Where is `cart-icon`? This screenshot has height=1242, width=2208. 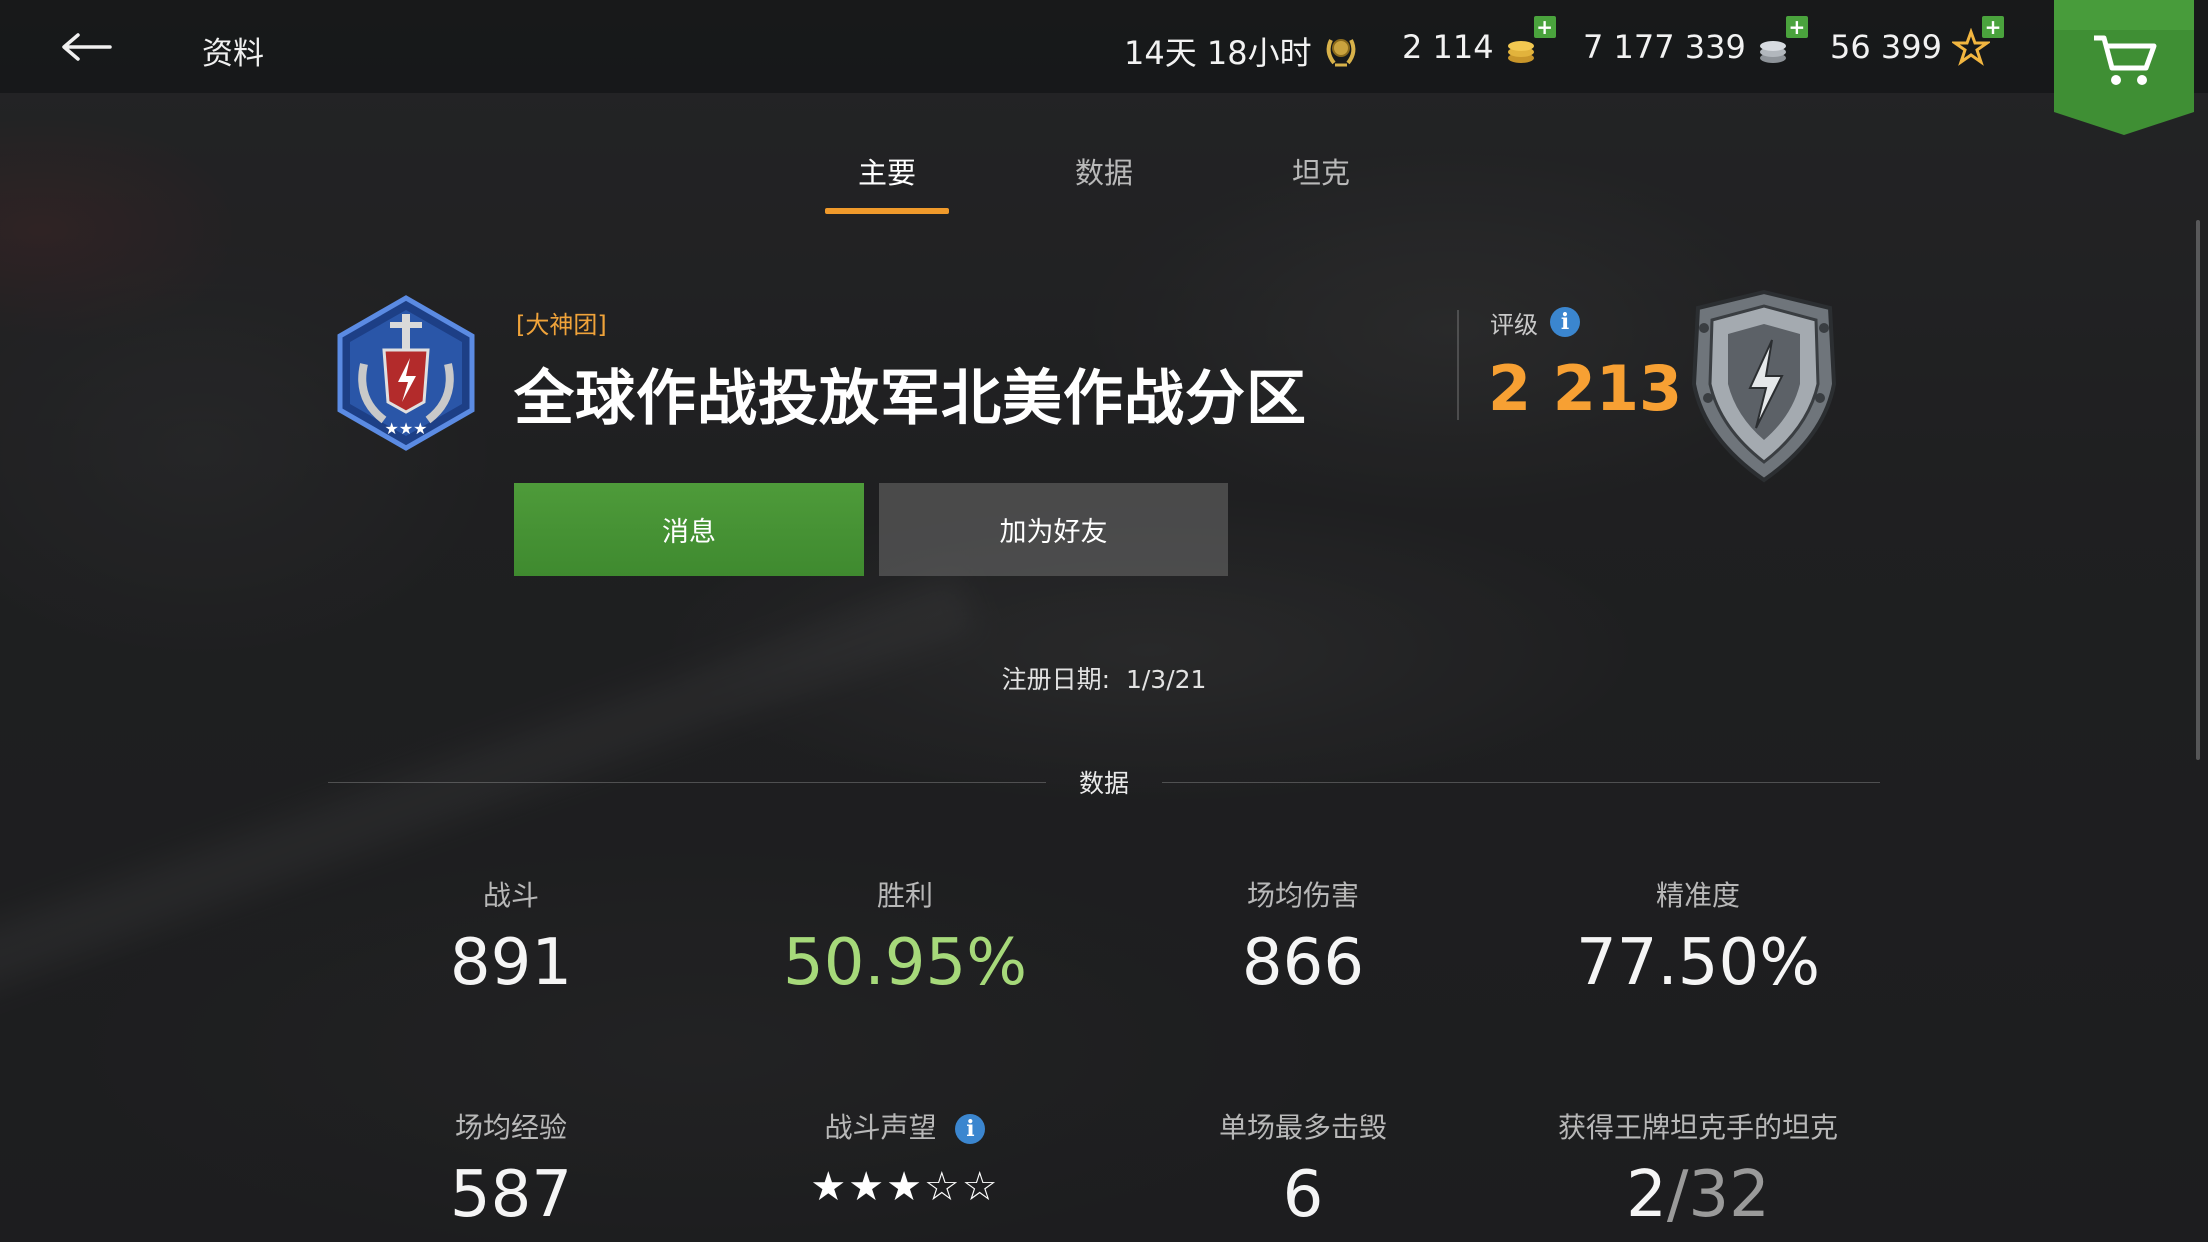 cart-icon is located at coordinates (2124, 67).